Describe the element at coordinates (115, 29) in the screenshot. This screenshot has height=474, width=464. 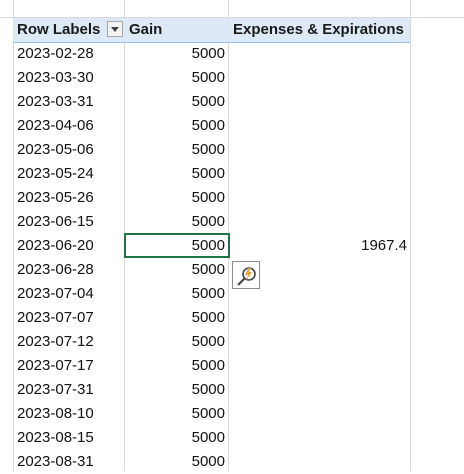
I see `filter-dropdown-icon` at that location.